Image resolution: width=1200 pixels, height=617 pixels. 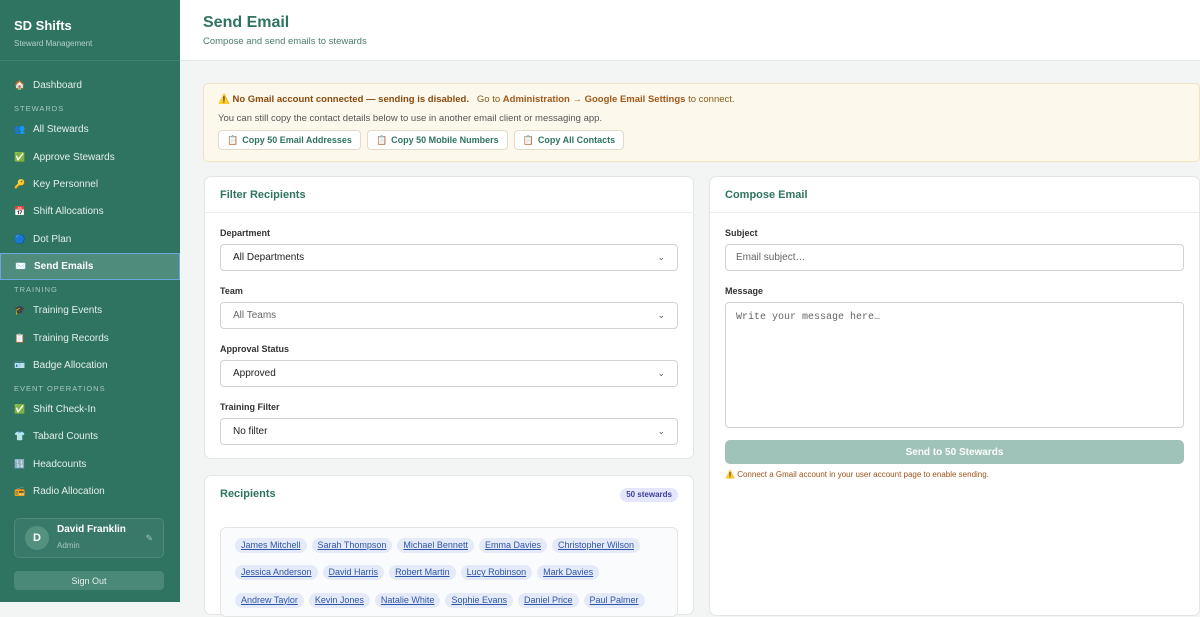 What do you see at coordinates (90, 238) in the screenshot?
I see `nav-dot-plan: 🔵 Dot Plan` at bounding box center [90, 238].